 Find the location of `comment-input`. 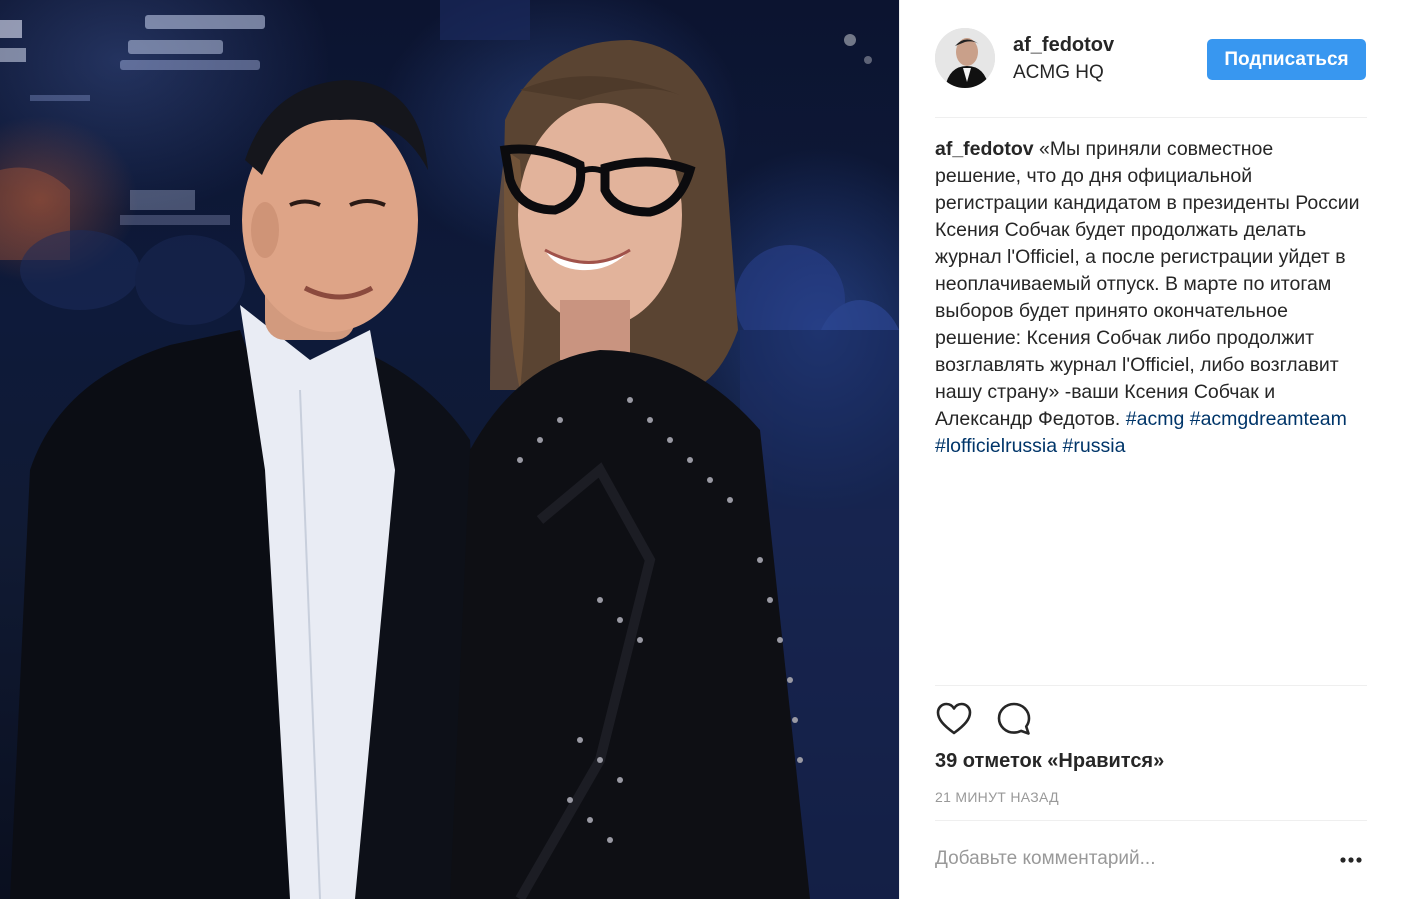

comment-input is located at coordinates (1130, 859).